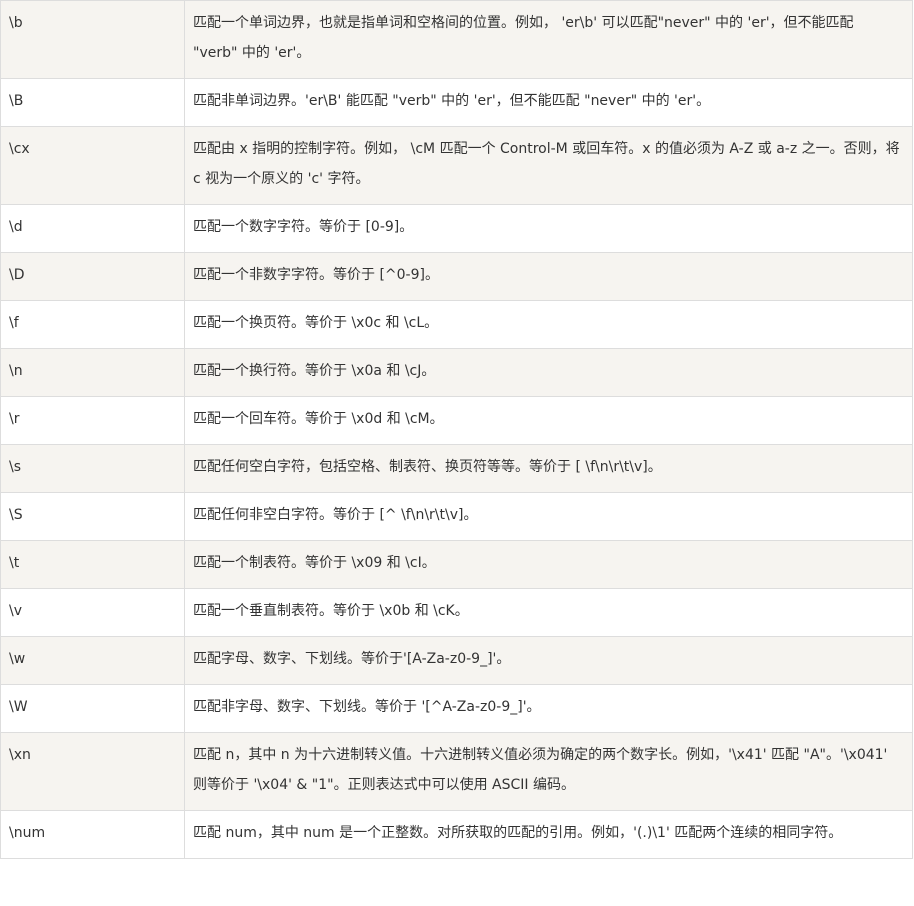  Describe the element at coordinates (548, 228) in the screenshot. I see `description-cell: 匹配一个数字字符。等价于 [0-9]。` at that location.